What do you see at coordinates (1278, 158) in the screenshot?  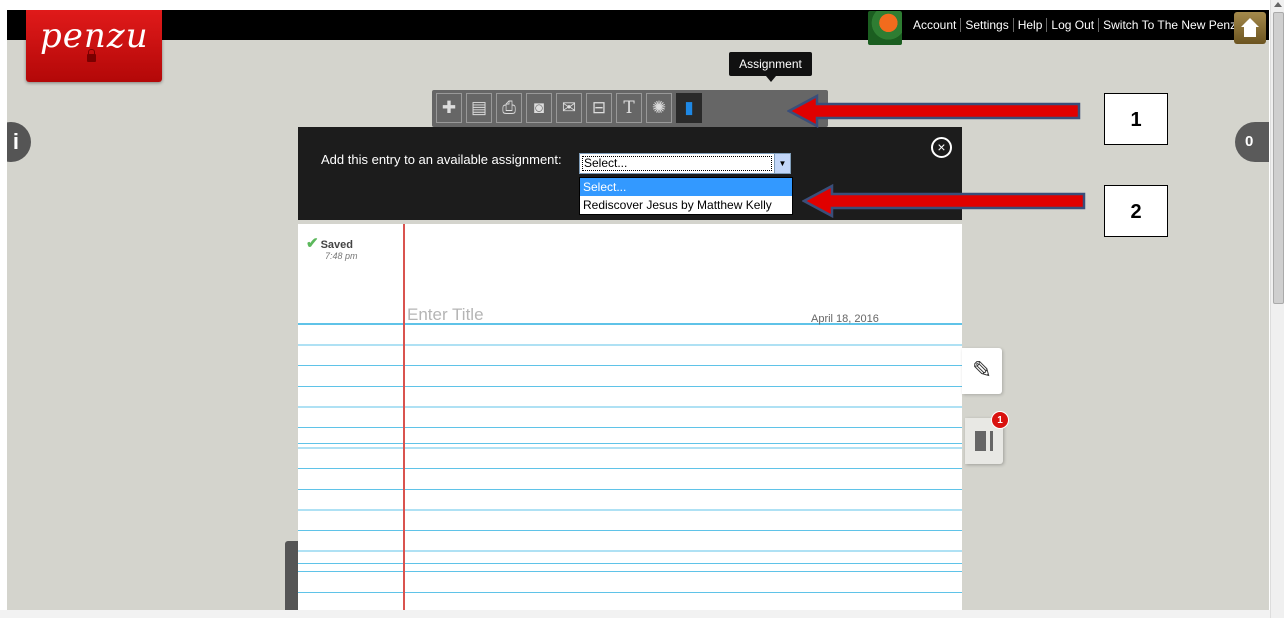 I see `scroll-thumb` at bounding box center [1278, 158].